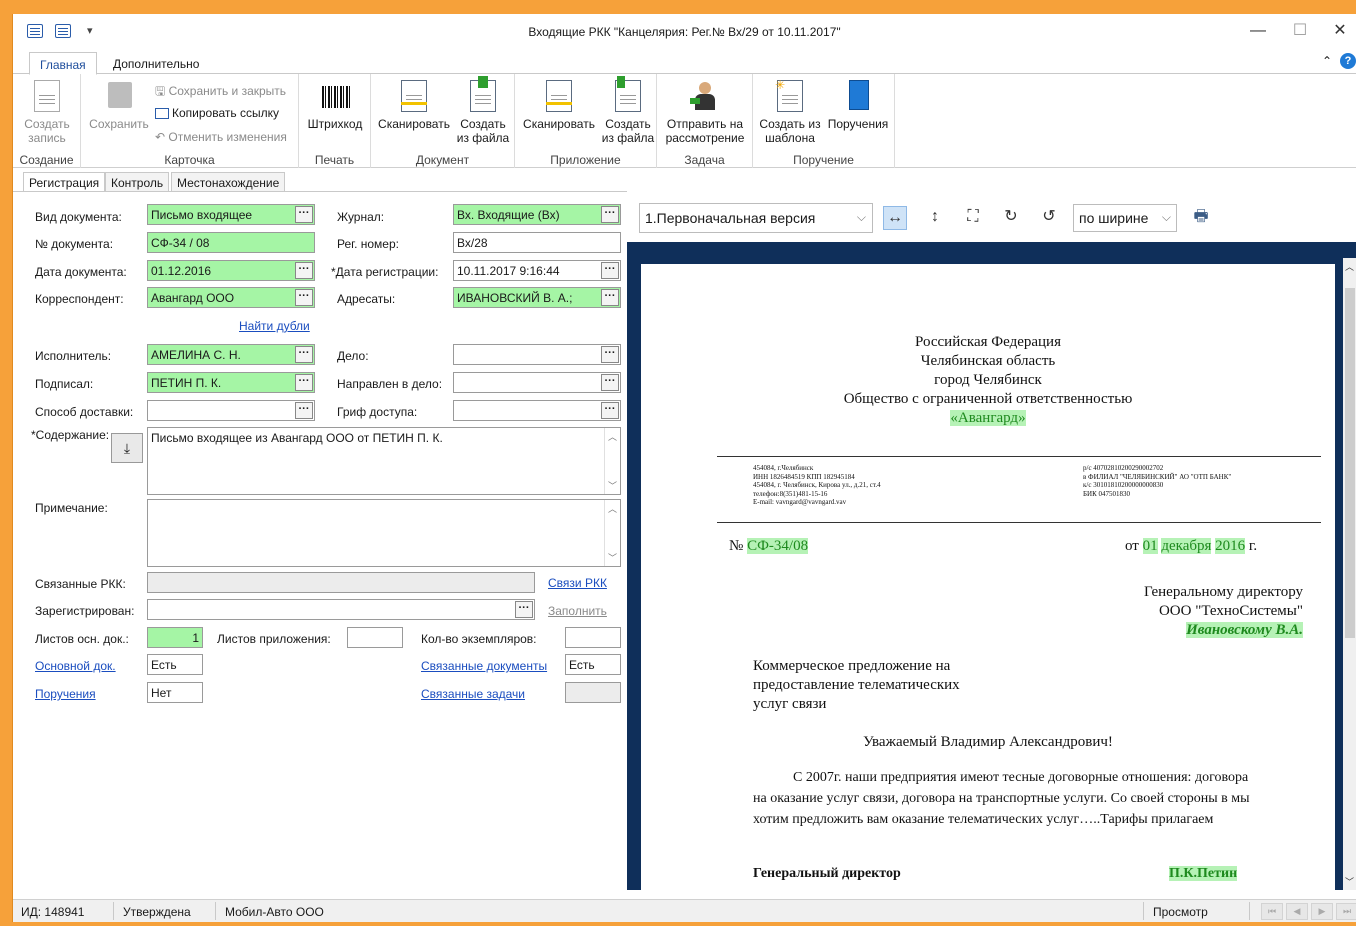 This screenshot has width=1356, height=926. What do you see at coordinates (524, 609) in the screenshot?
I see `registered-in-picker-button: ···` at bounding box center [524, 609].